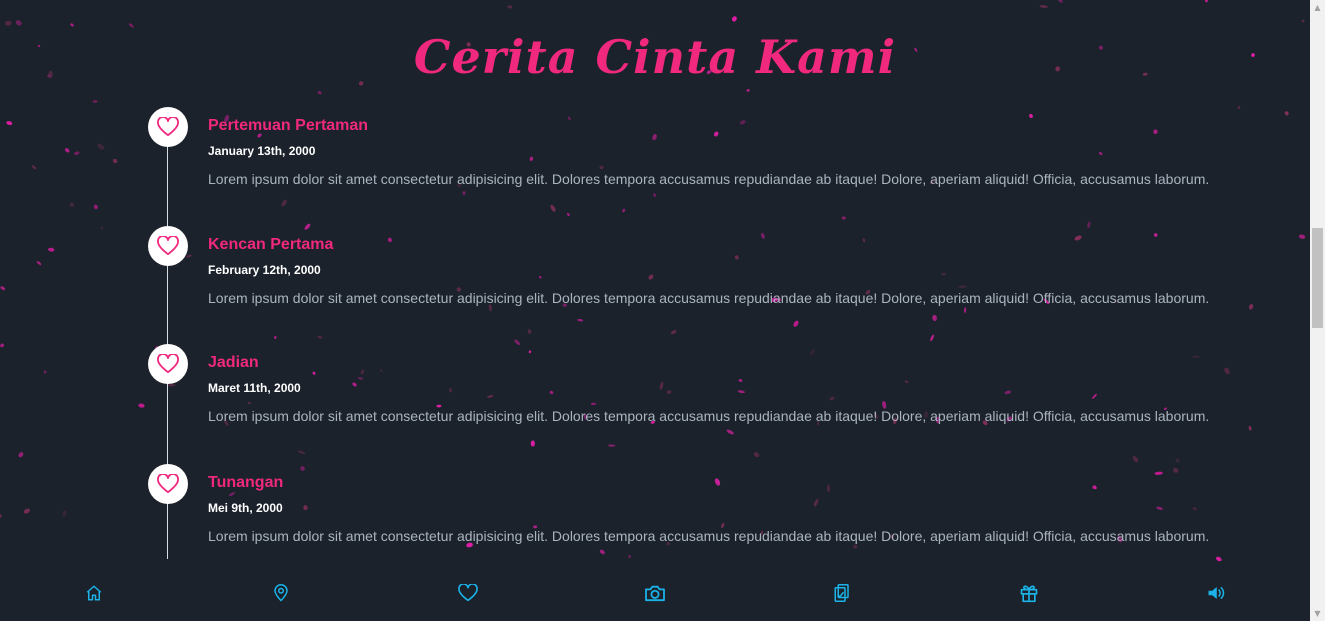 Image resolution: width=1325 pixels, height=621 pixels. I want to click on page-title: Cerita Cinta Kami, so click(655, 57).